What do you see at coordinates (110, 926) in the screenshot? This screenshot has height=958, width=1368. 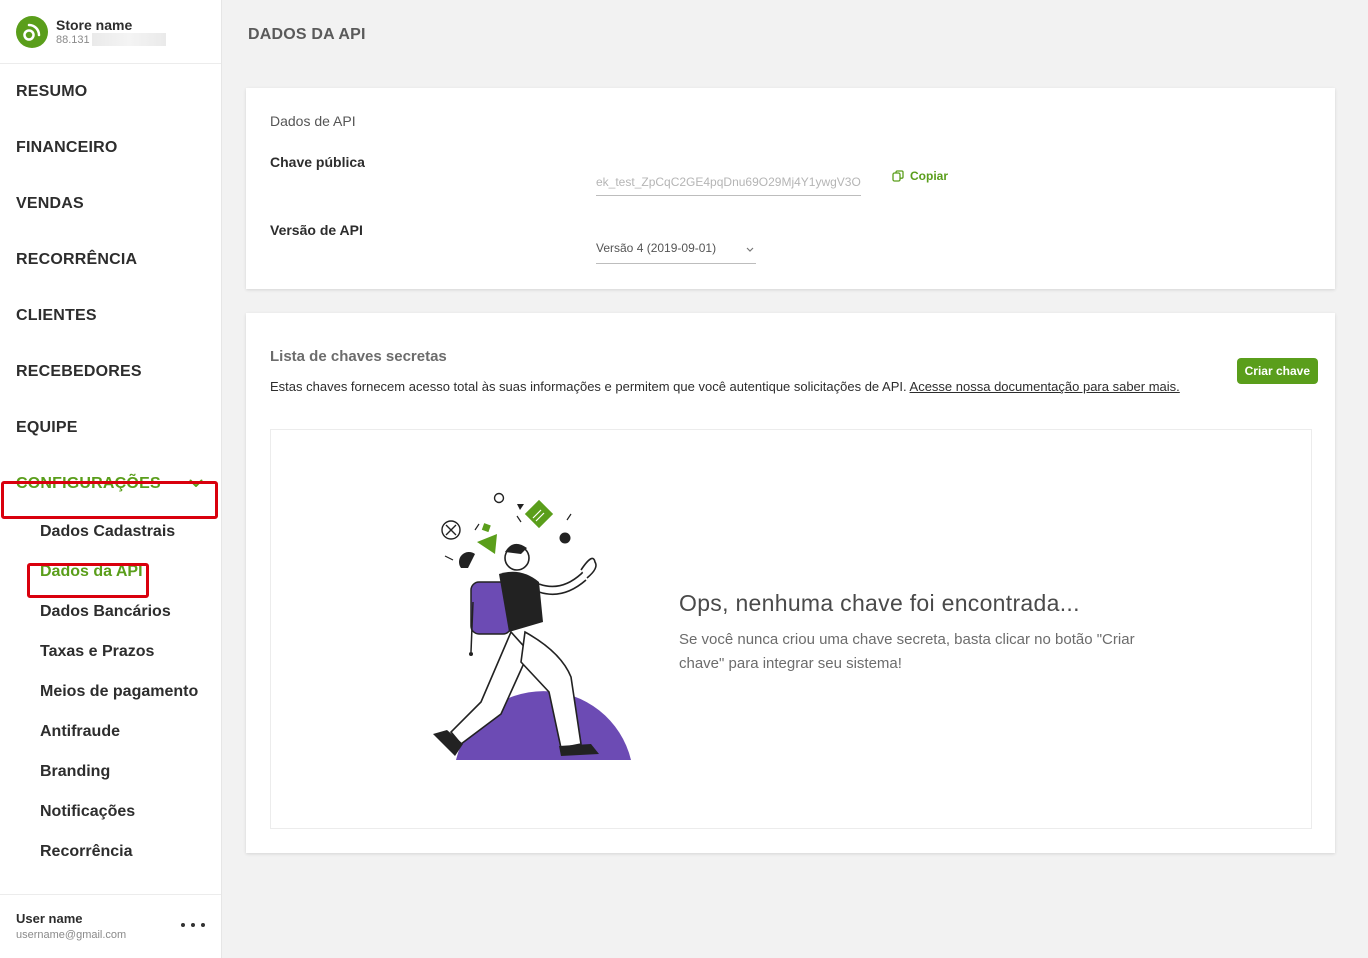 I see `user-footer: User name username@gmail.com` at bounding box center [110, 926].